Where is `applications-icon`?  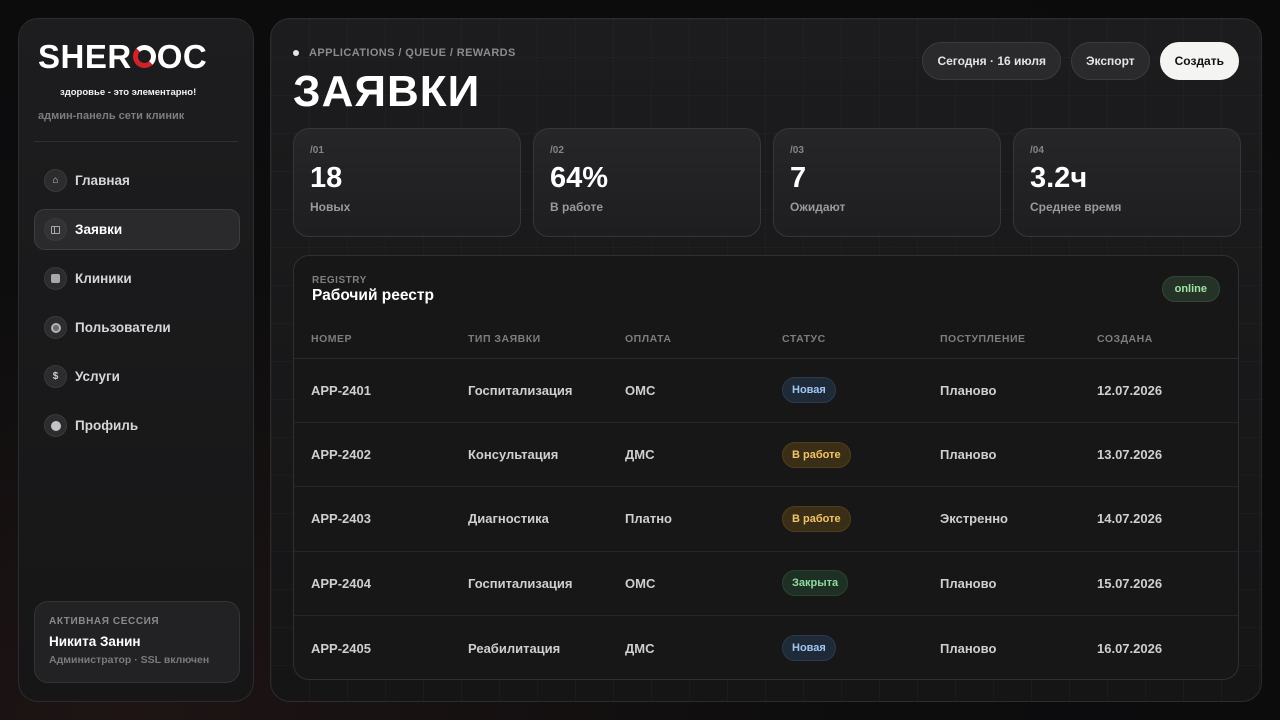
applications-icon is located at coordinates (55, 229).